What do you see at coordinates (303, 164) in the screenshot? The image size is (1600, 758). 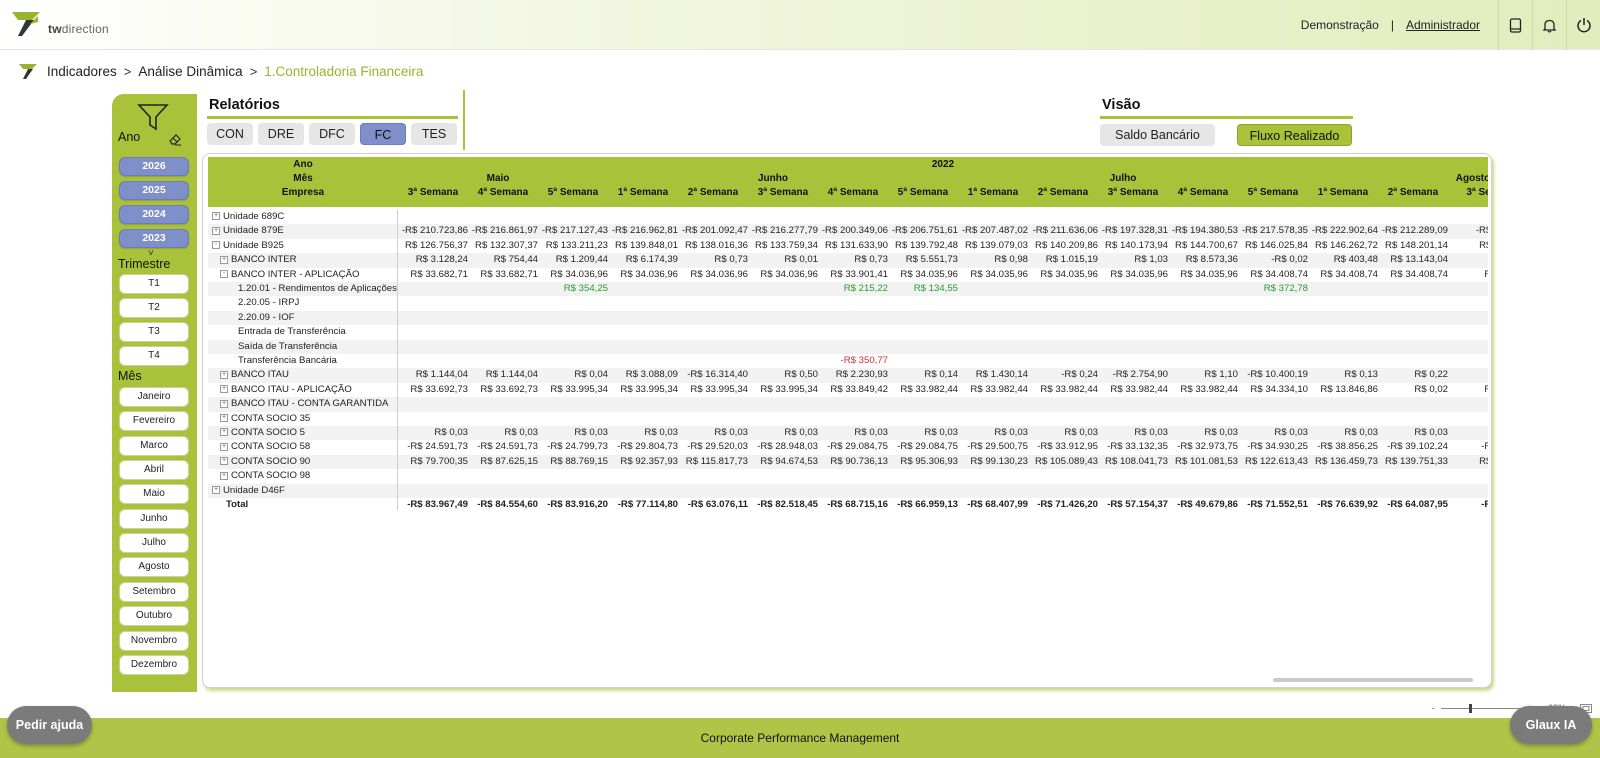 I see `header-label-ano: Ano` at bounding box center [303, 164].